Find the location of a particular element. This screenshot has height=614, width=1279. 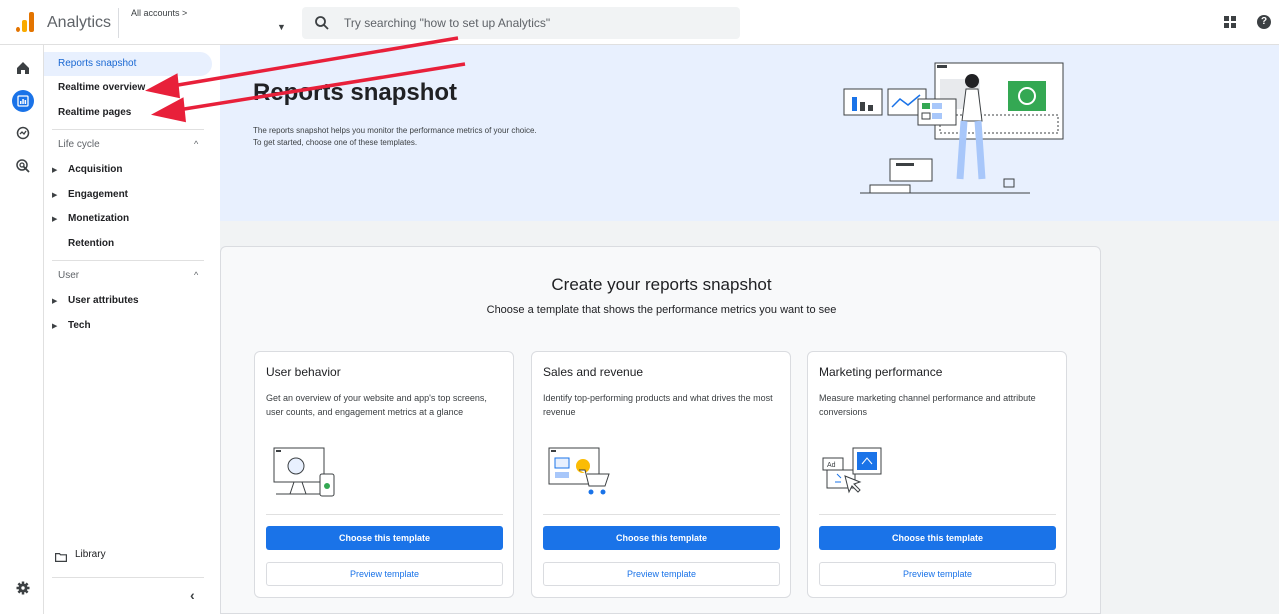

panel-title: Create your reports snapshot is located at coordinates (661, 284).